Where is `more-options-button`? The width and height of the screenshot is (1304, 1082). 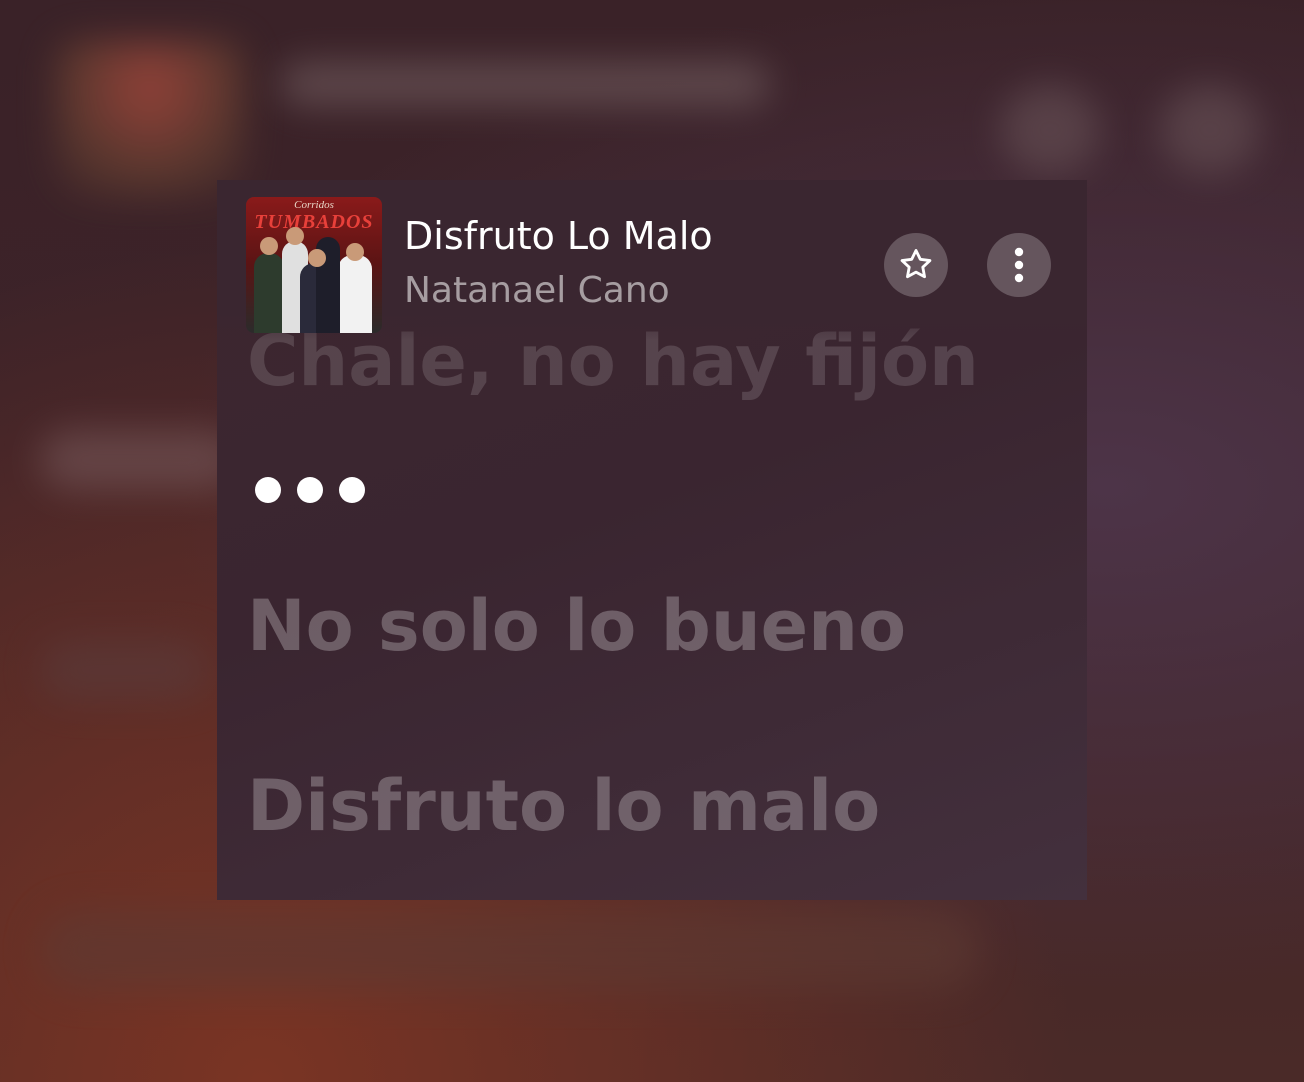
more-options-button is located at coordinates (1019, 265).